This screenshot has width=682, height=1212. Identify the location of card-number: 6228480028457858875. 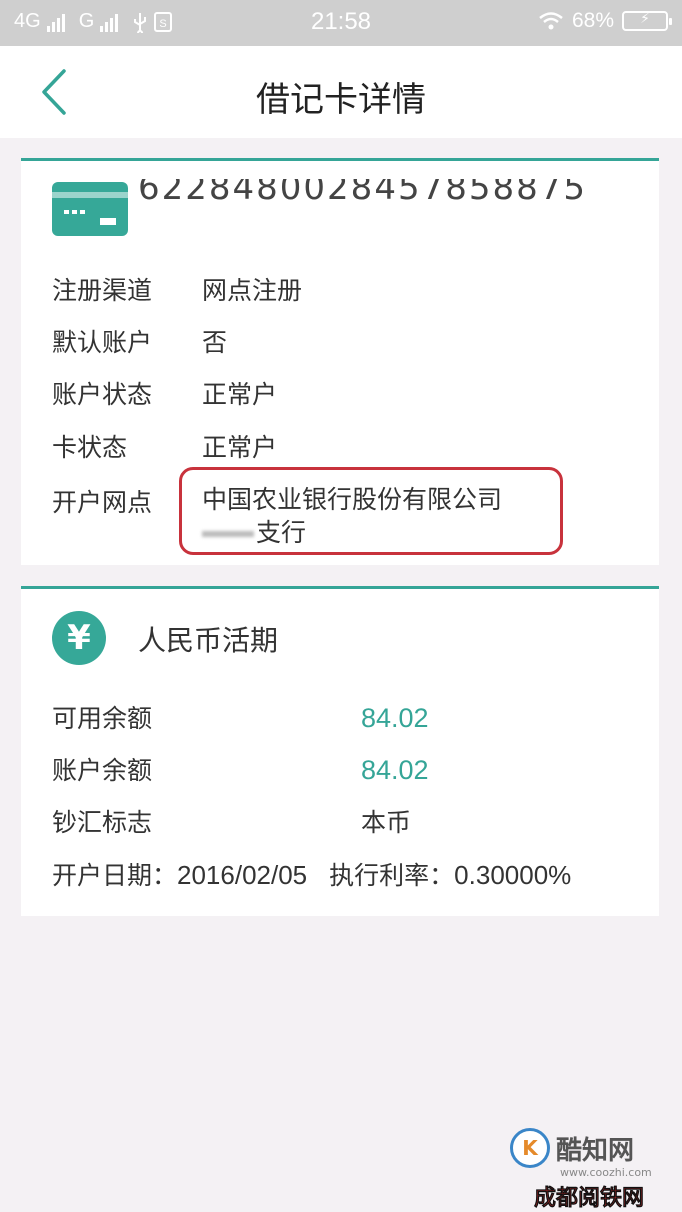
(363, 193).